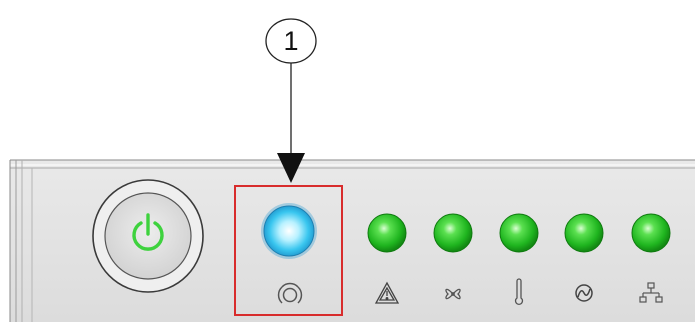  I want to click on status-led-temperature, so click(519, 233).